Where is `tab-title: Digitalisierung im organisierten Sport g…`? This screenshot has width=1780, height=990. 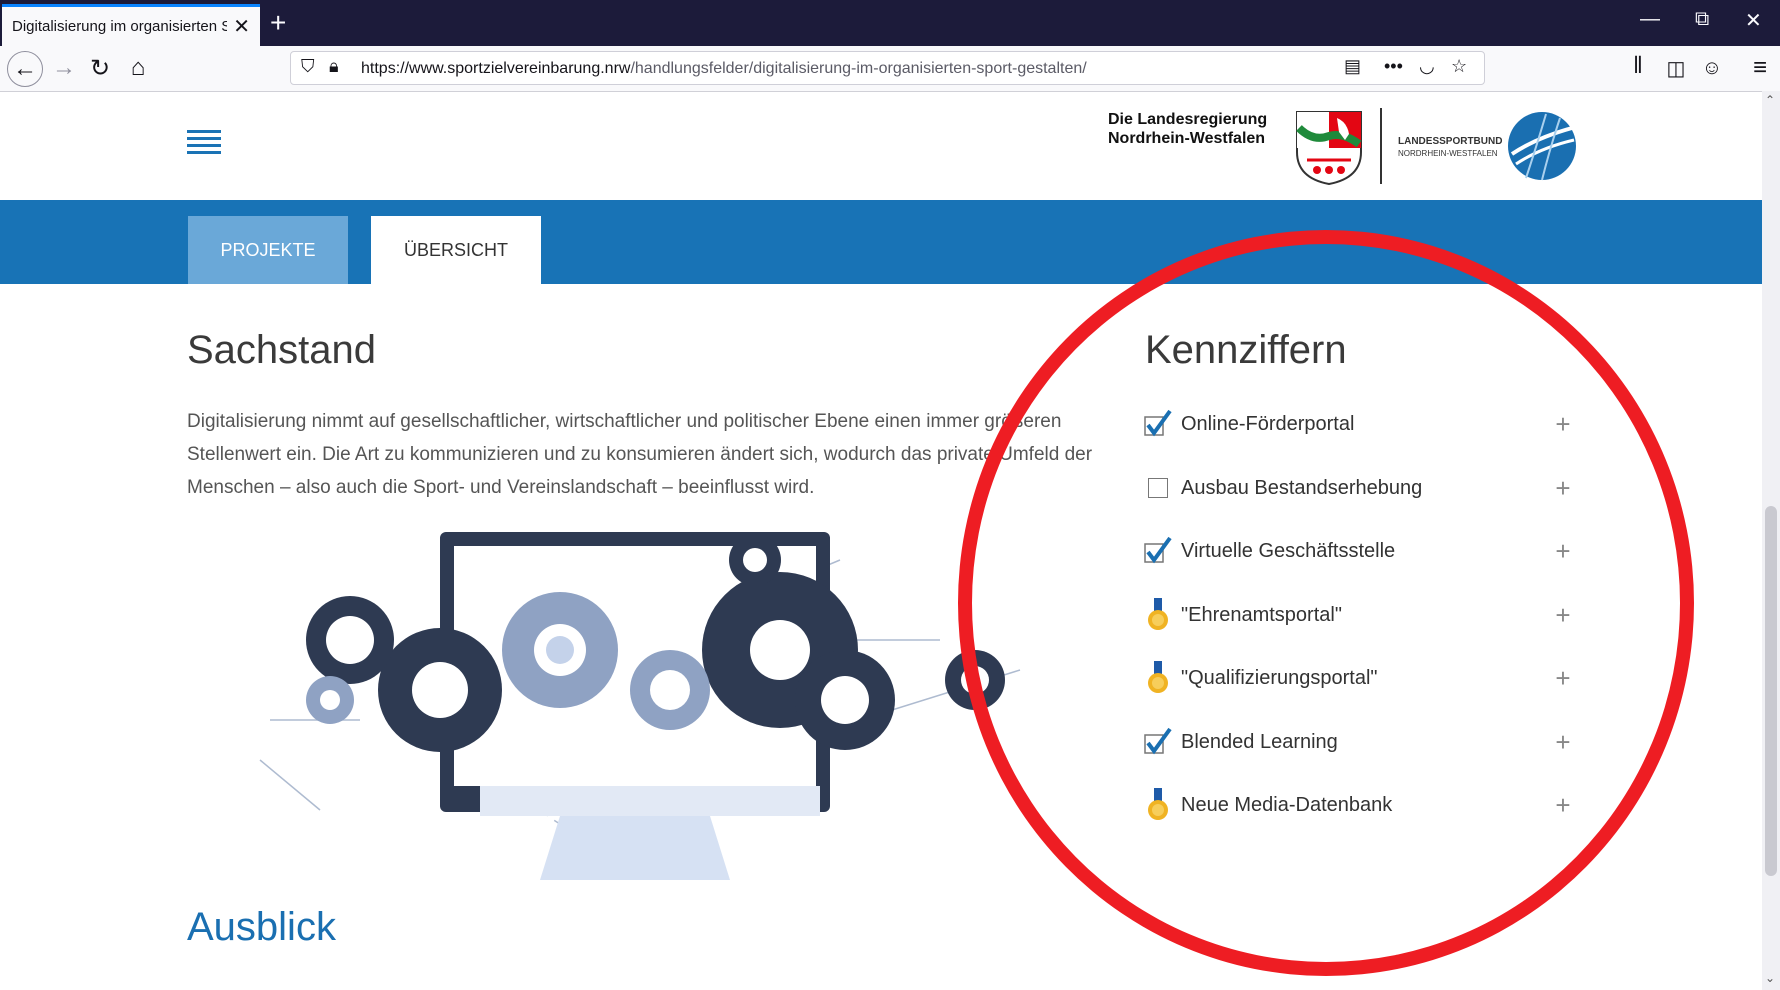 tab-title: Digitalisierung im organisierten Sport g… is located at coordinates (120, 26).